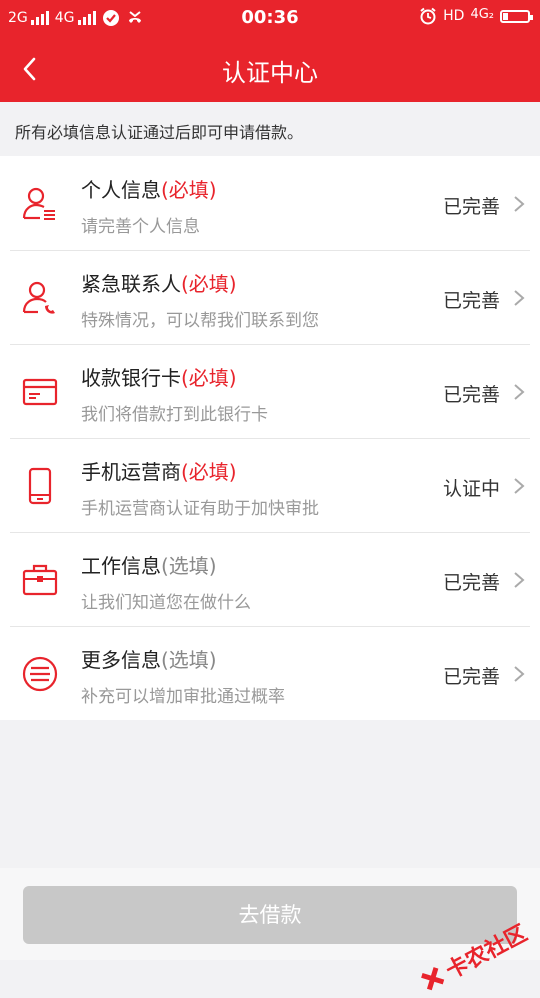 Image resolution: width=540 pixels, height=998 pixels. I want to click on notice-text: 所有必填信息认证通过后即可申请借款。, so click(270, 129).